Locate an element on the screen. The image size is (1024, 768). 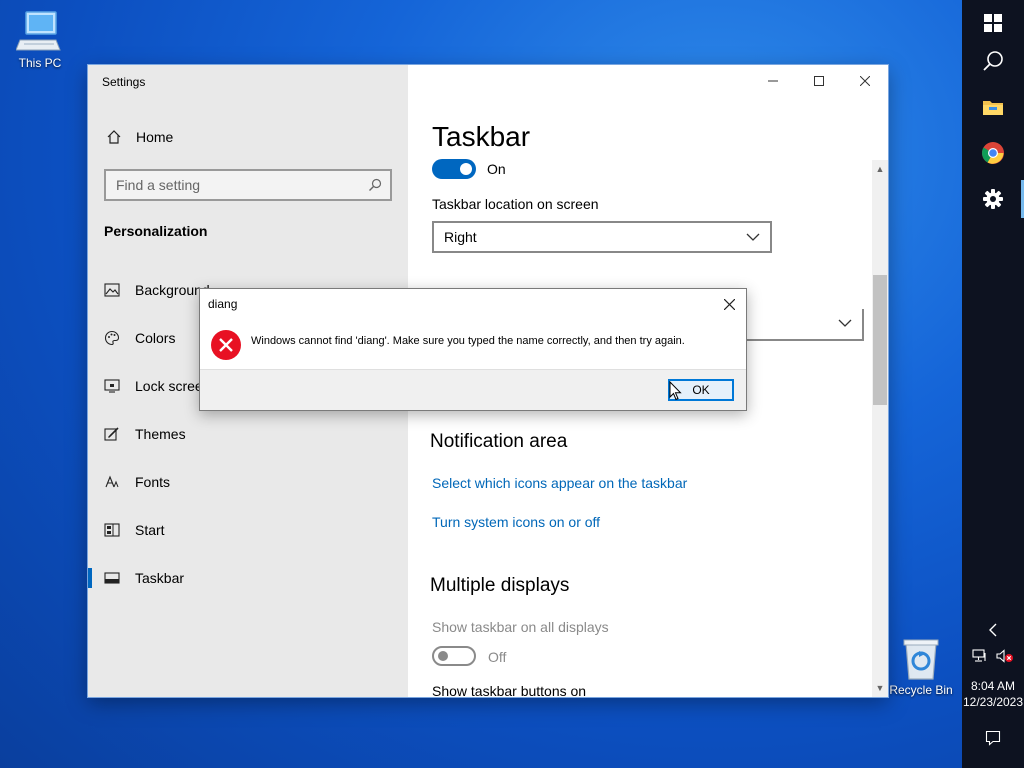
close-button is located at coordinates (865, 81).